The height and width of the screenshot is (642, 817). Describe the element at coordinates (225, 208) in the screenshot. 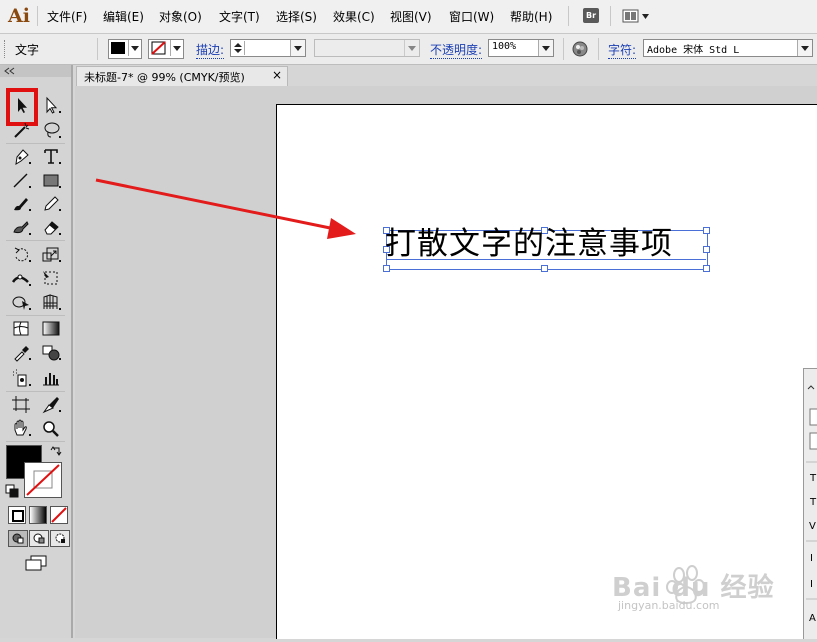

I see `annotation-arrow-icon` at that location.